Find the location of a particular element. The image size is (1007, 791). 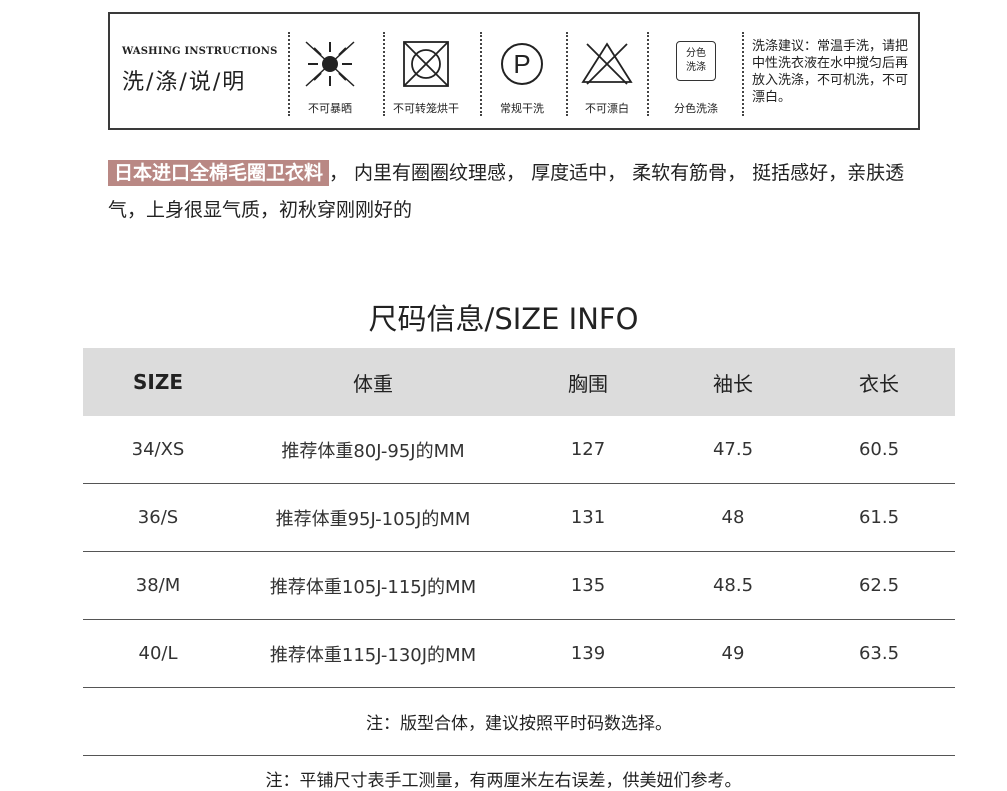

separate-wash-icon: 分色 洗涤 is located at coordinates (696, 61).